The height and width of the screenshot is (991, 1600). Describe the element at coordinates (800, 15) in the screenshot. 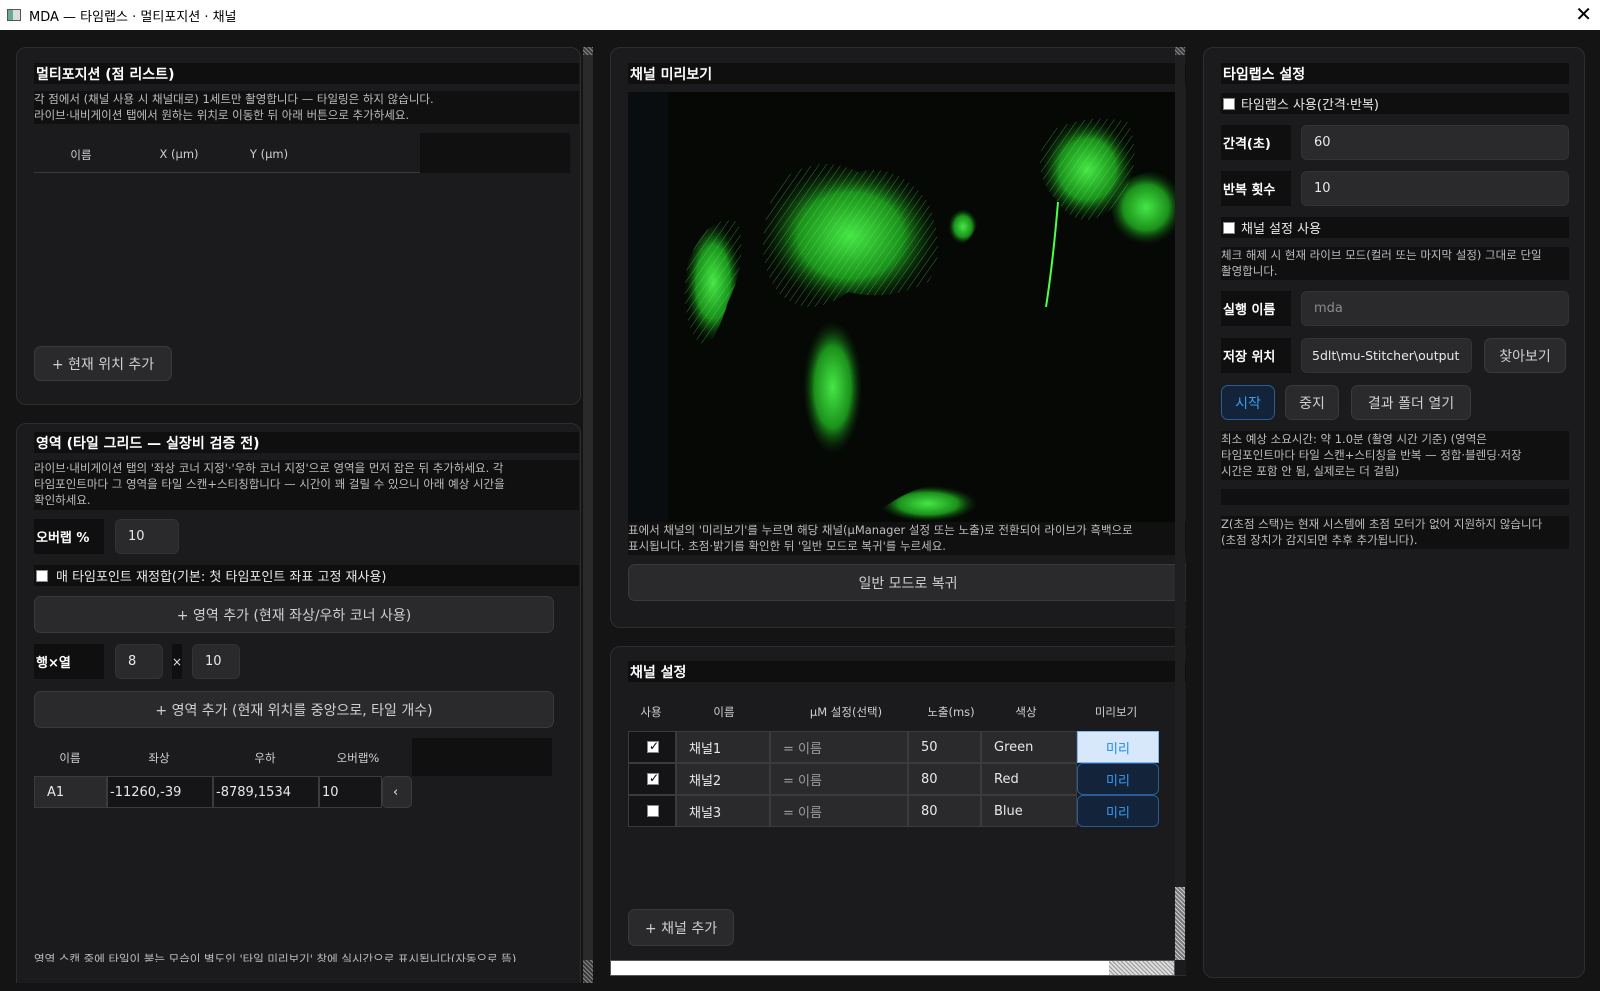

I see `window-titlebar: MDA — 타임랩스 · 멀티포지션 · 채널 ✕` at that location.